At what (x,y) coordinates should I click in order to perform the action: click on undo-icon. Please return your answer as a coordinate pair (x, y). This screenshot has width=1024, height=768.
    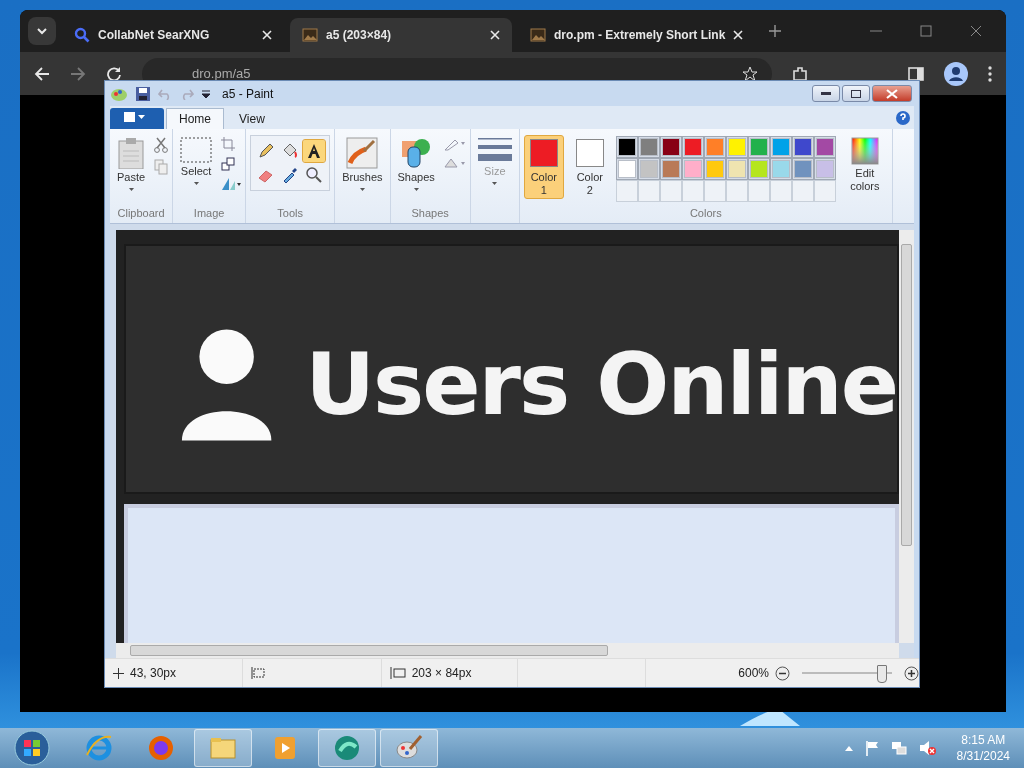
    Looking at the image, I should click on (165, 93).